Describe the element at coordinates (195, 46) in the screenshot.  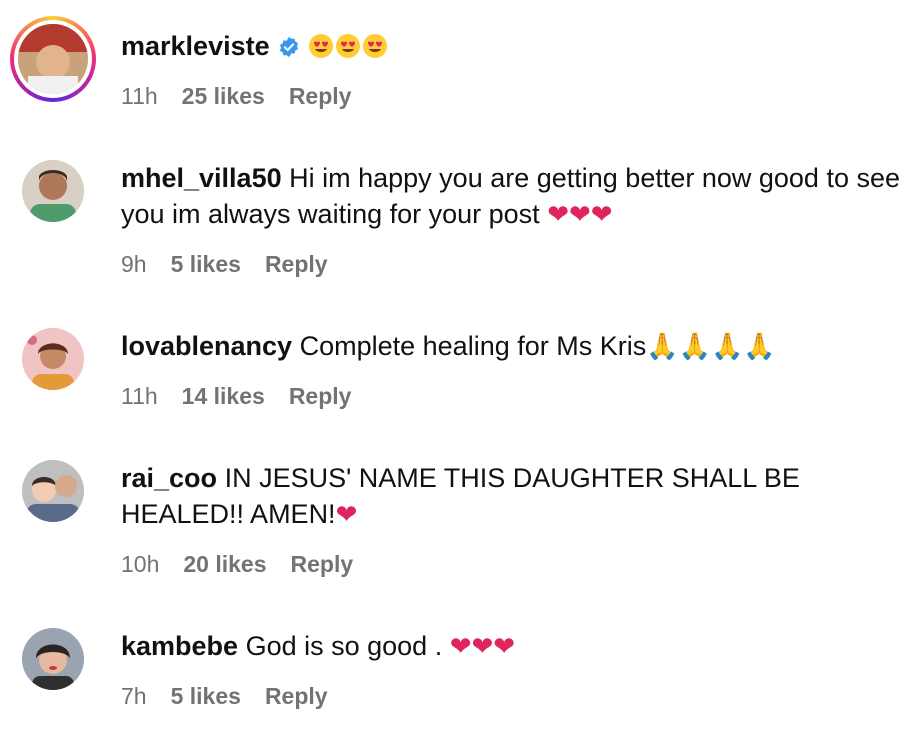
I see `comment-username: markleviste` at that location.